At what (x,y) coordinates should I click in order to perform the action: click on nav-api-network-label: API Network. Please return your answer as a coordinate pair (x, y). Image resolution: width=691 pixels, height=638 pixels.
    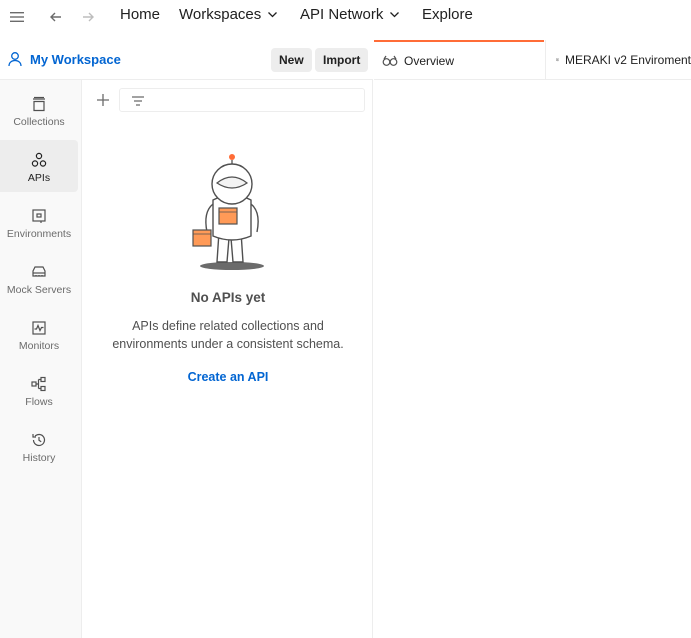
    Looking at the image, I should click on (342, 14).